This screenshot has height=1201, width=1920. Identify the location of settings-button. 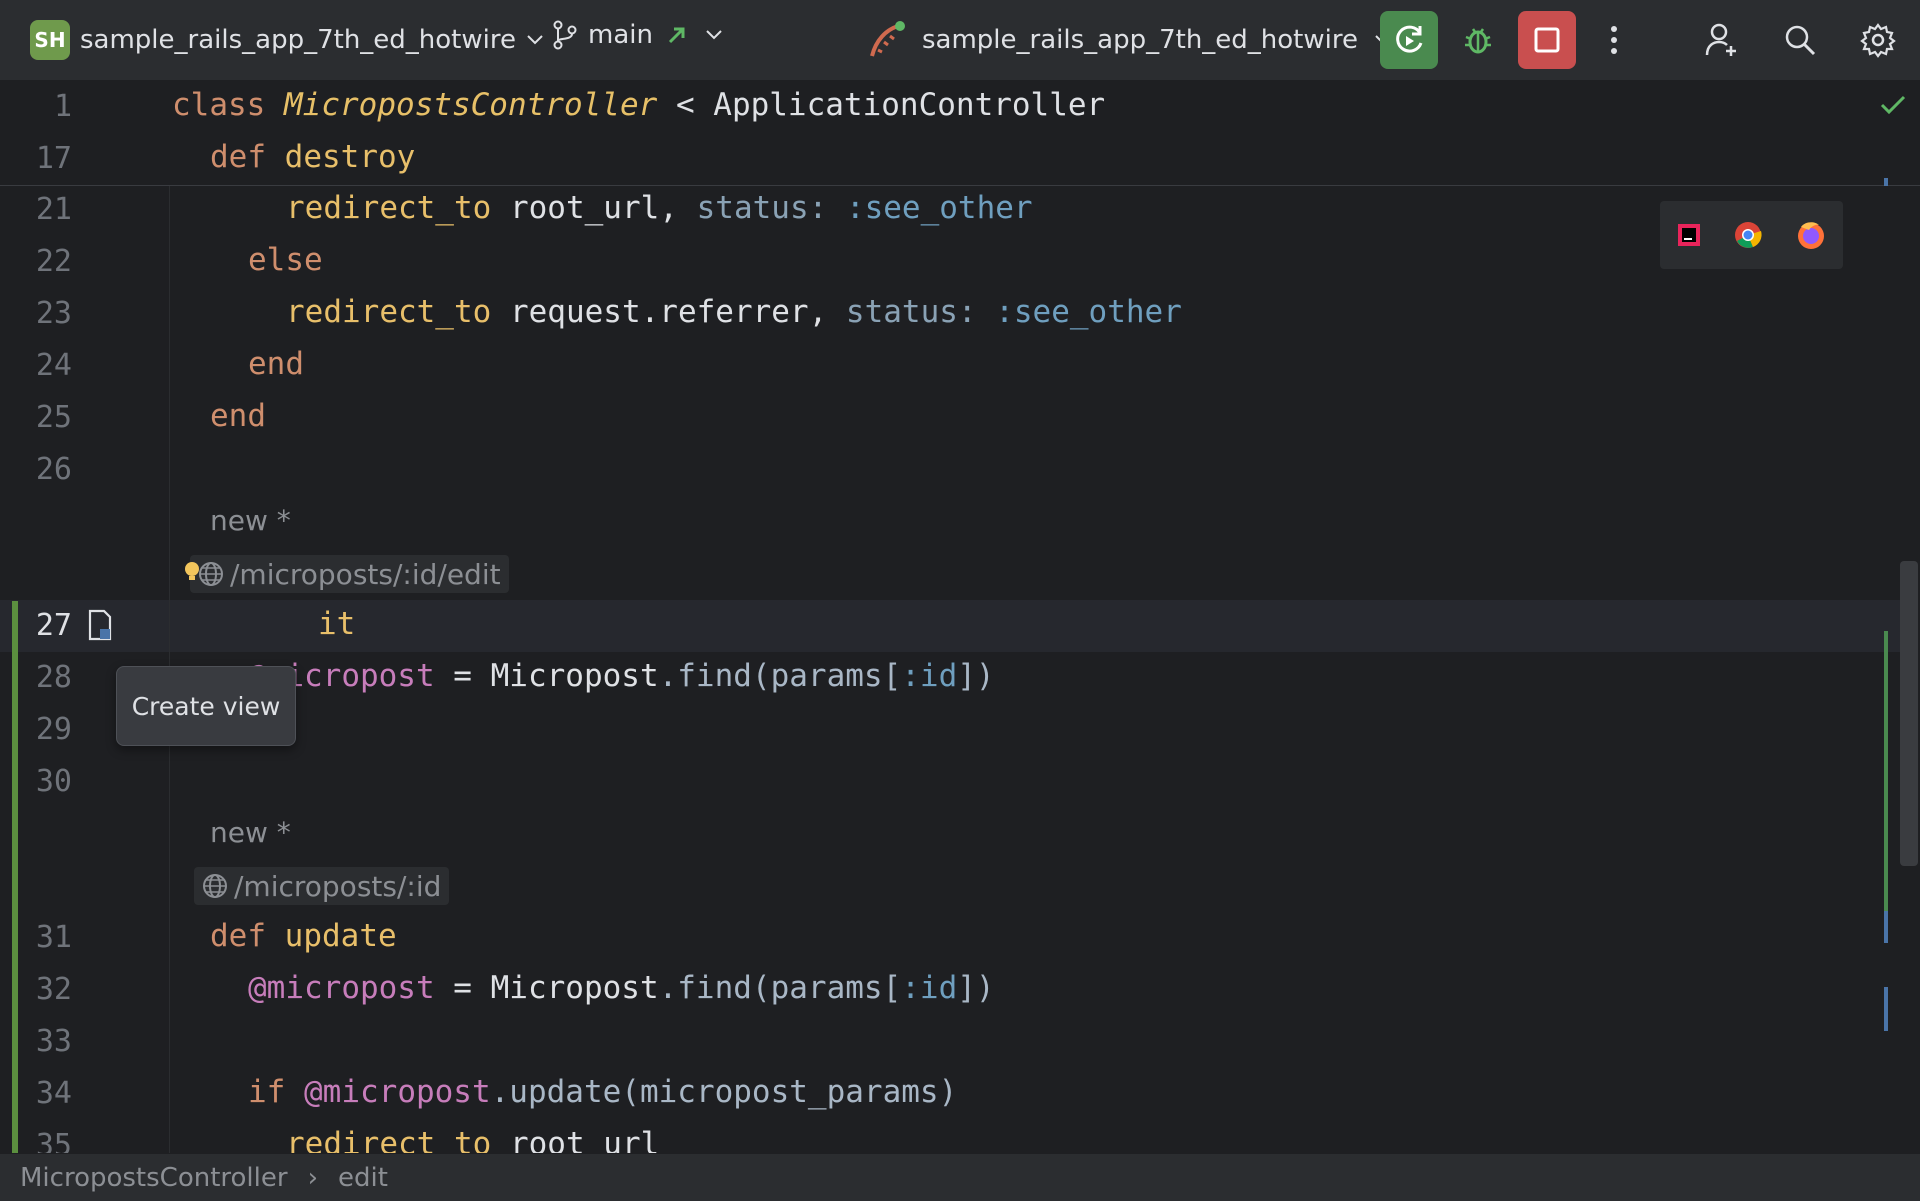
(1878, 40).